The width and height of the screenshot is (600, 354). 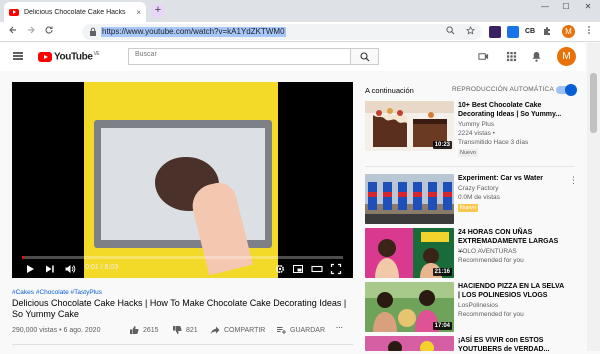 I want to click on dislike-button: 821, so click(x=185, y=330).